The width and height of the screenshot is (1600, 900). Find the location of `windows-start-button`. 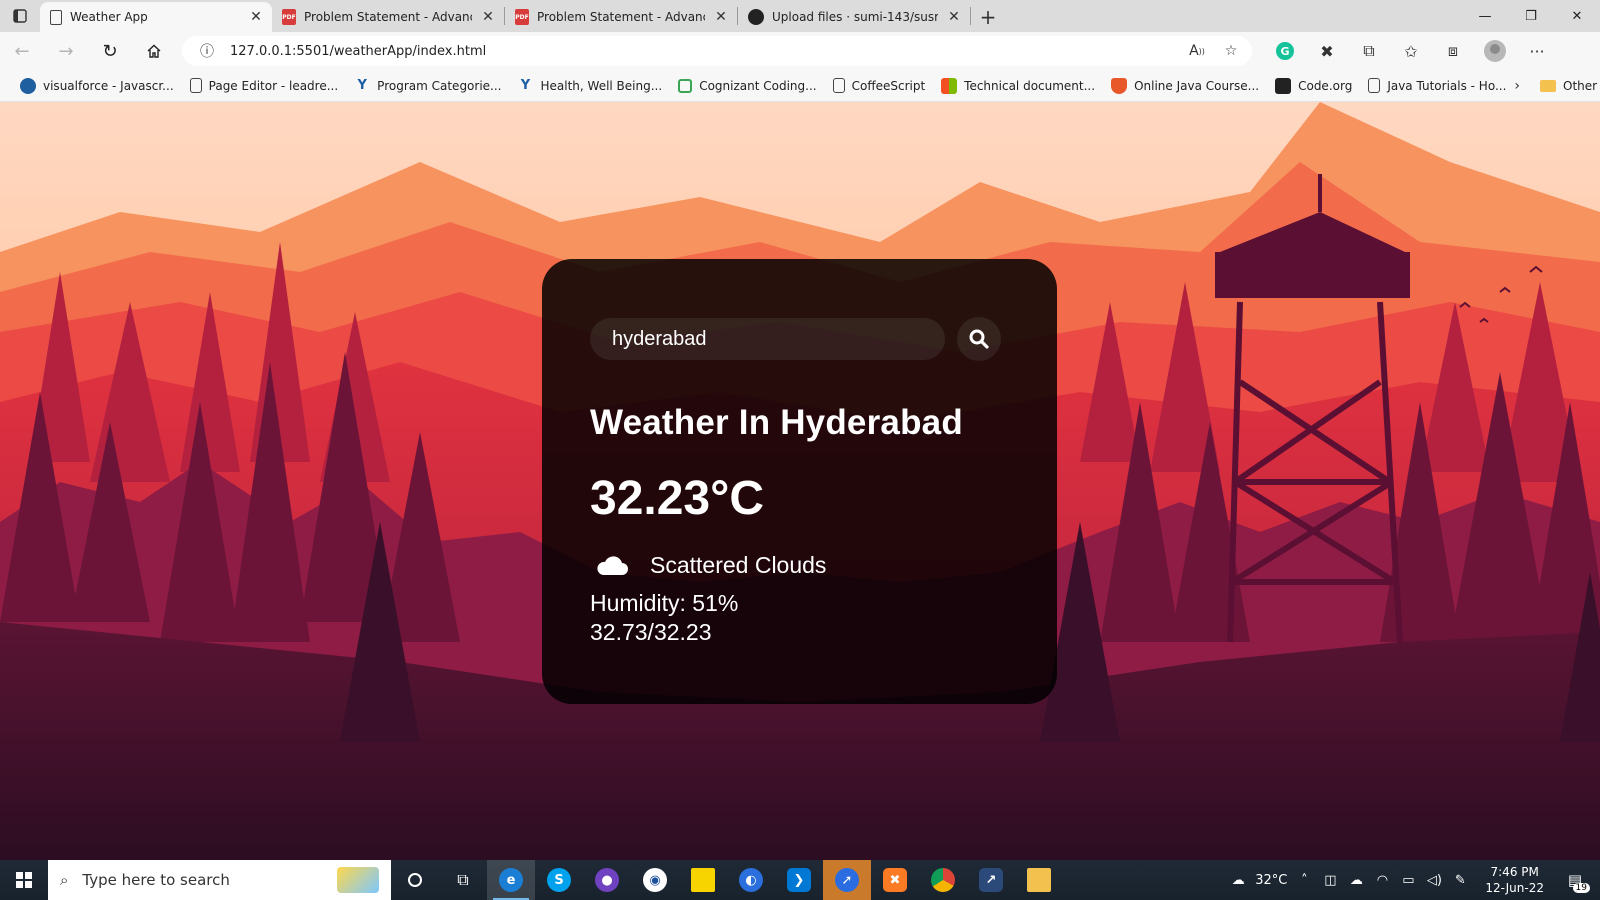

windows-start-button is located at coordinates (24, 880).